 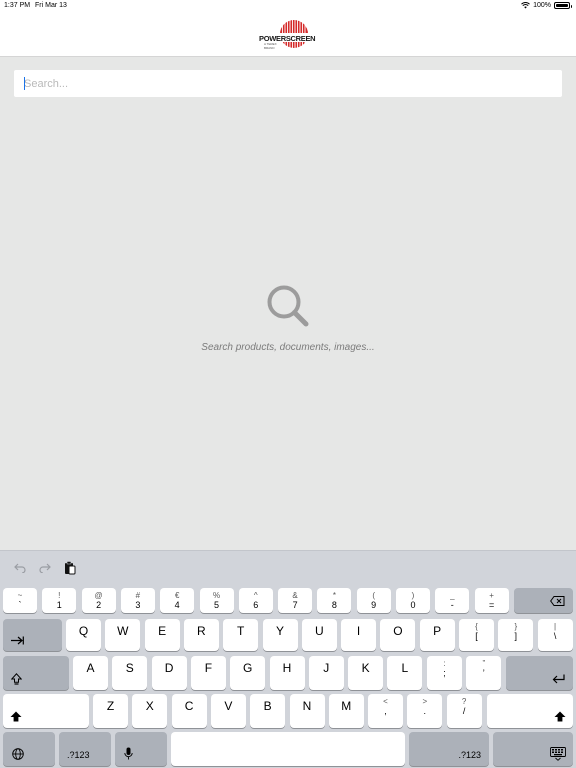 I want to click on key-t: T, so click(x=241, y=635).